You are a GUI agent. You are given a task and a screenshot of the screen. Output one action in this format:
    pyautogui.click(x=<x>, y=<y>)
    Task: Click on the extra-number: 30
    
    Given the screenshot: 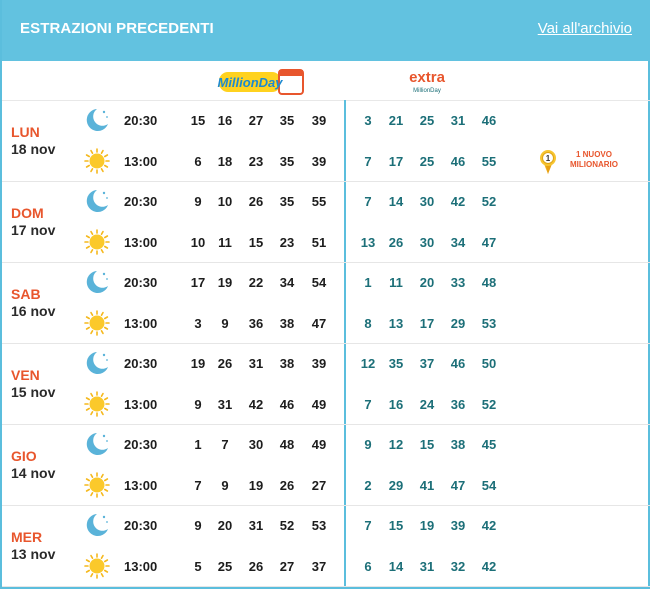 What is the action you would take?
    pyautogui.click(x=427, y=242)
    